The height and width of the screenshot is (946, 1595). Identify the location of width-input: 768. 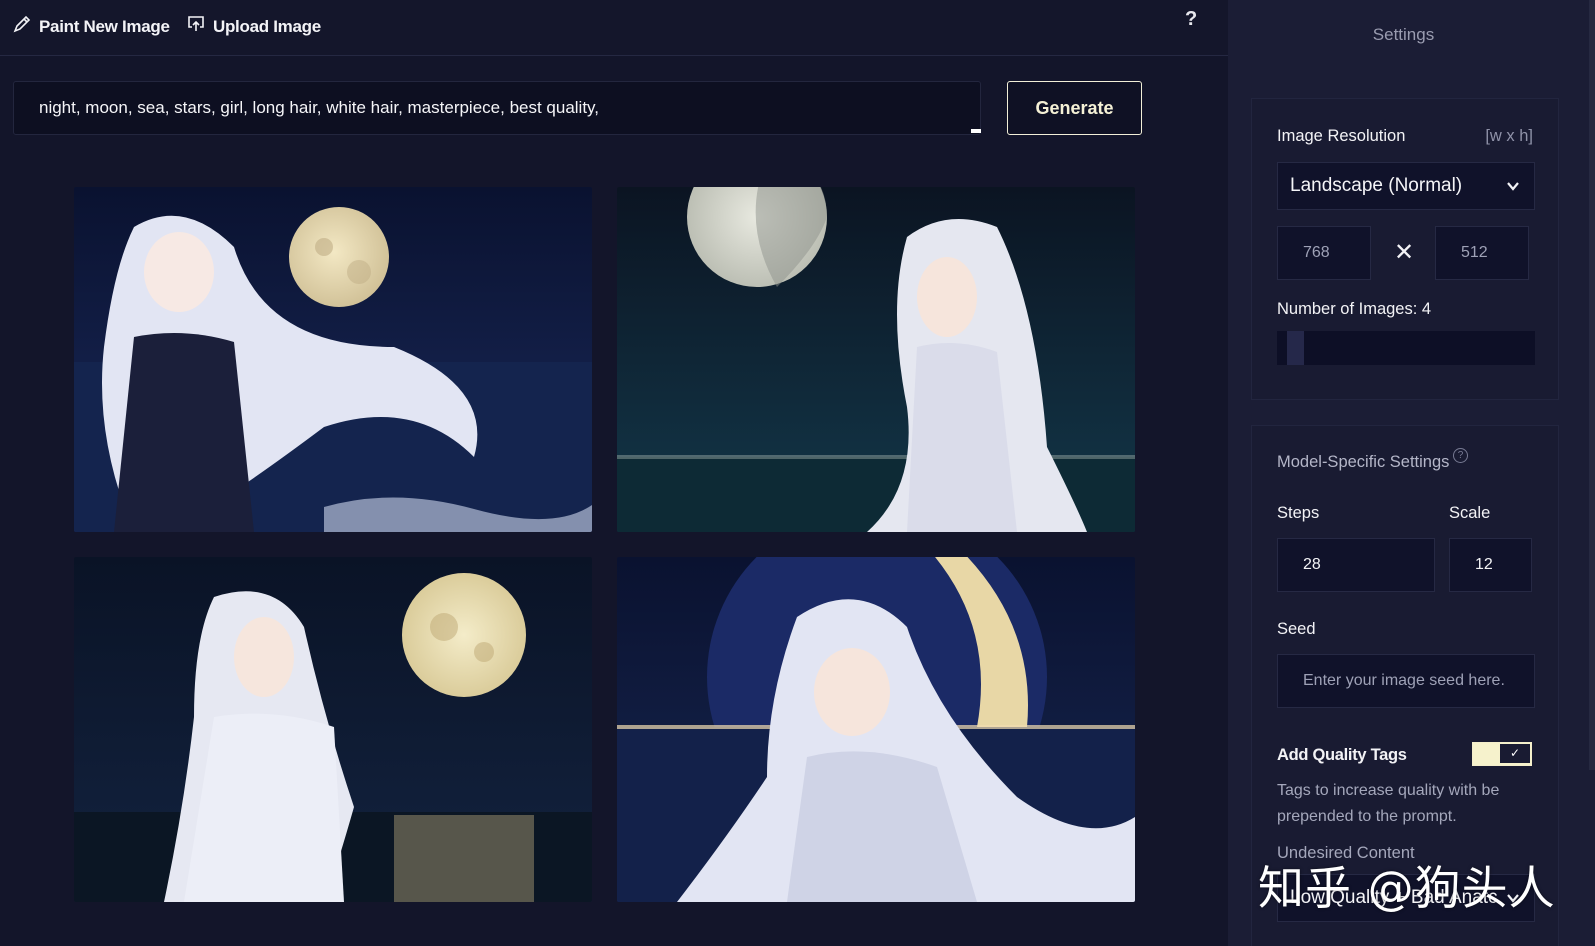
(1324, 253).